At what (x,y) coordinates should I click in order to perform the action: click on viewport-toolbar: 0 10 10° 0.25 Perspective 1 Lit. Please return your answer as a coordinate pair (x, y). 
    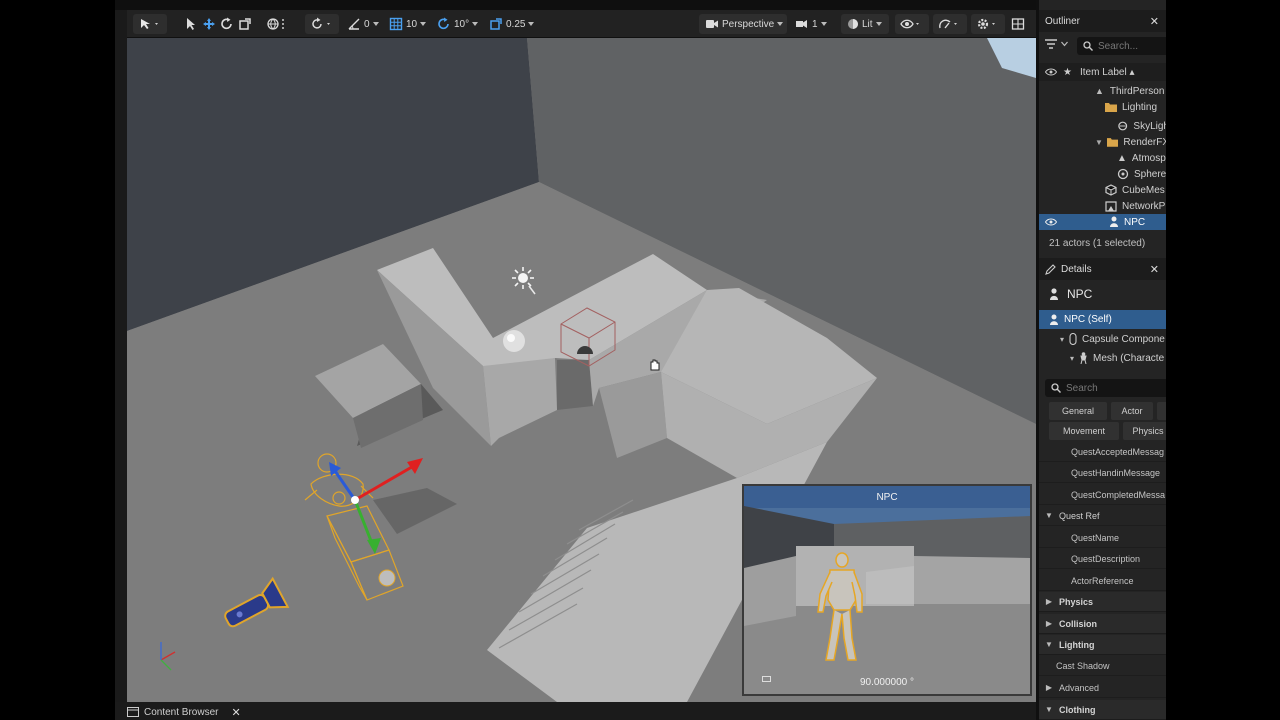
    Looking at the image, I should click on (581, 24).